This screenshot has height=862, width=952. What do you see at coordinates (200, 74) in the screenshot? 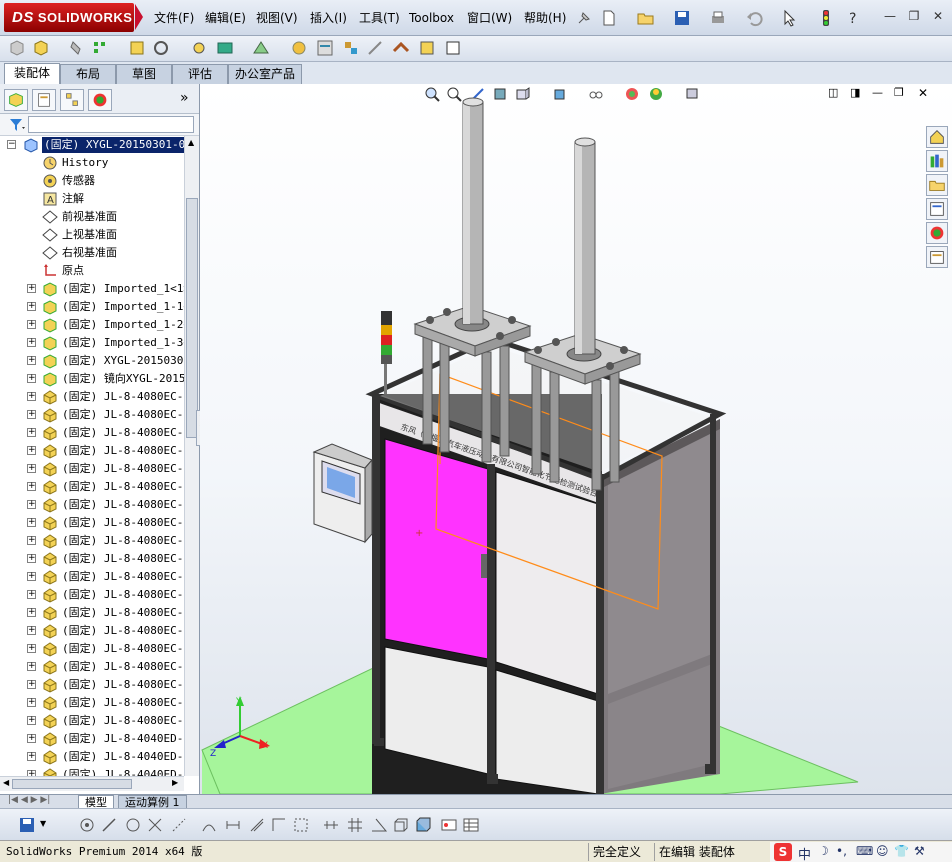
I see `tab-evaluate: 评估` at bounding box center [200, 74].